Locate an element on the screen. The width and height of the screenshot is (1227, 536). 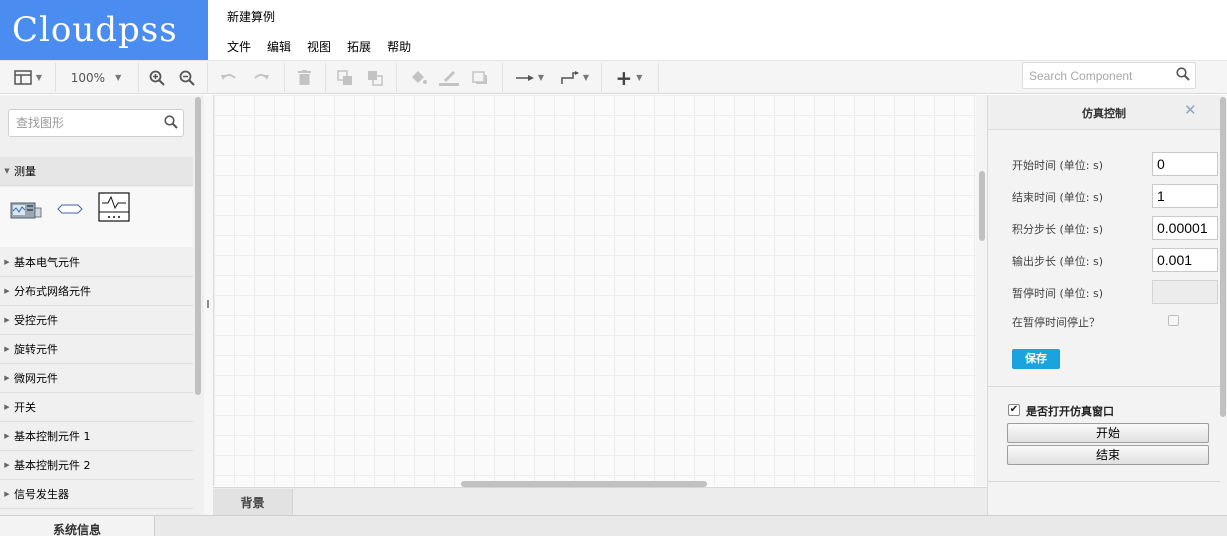
category-label: 旋转元件 is located at coordinates (36, 349).